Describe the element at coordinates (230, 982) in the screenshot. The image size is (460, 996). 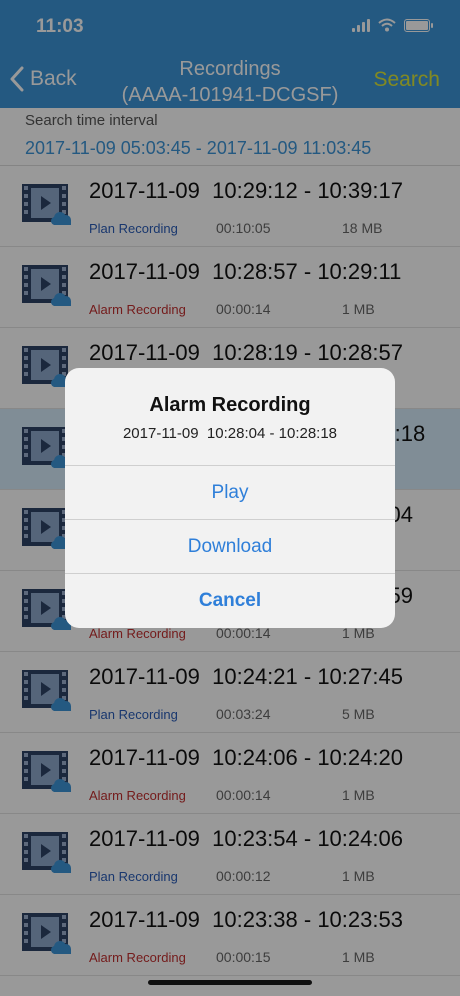
I see `home-indicator` at that location.